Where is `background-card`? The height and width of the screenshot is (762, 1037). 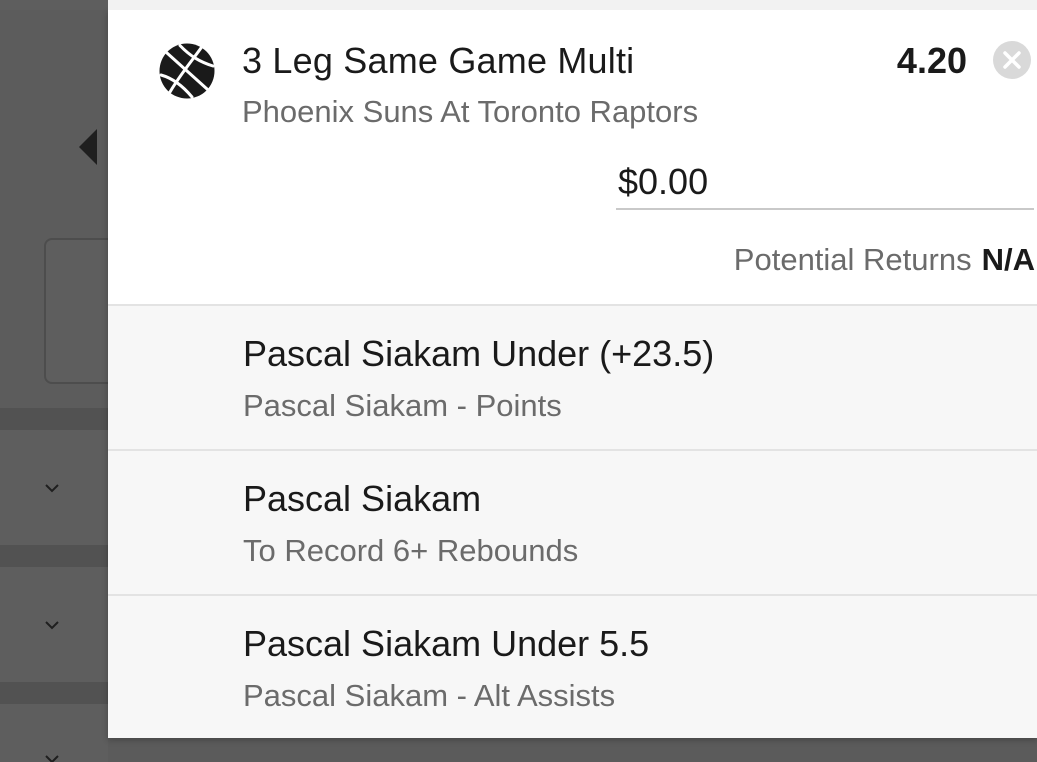 background-card is located at coordinates (76, 311).